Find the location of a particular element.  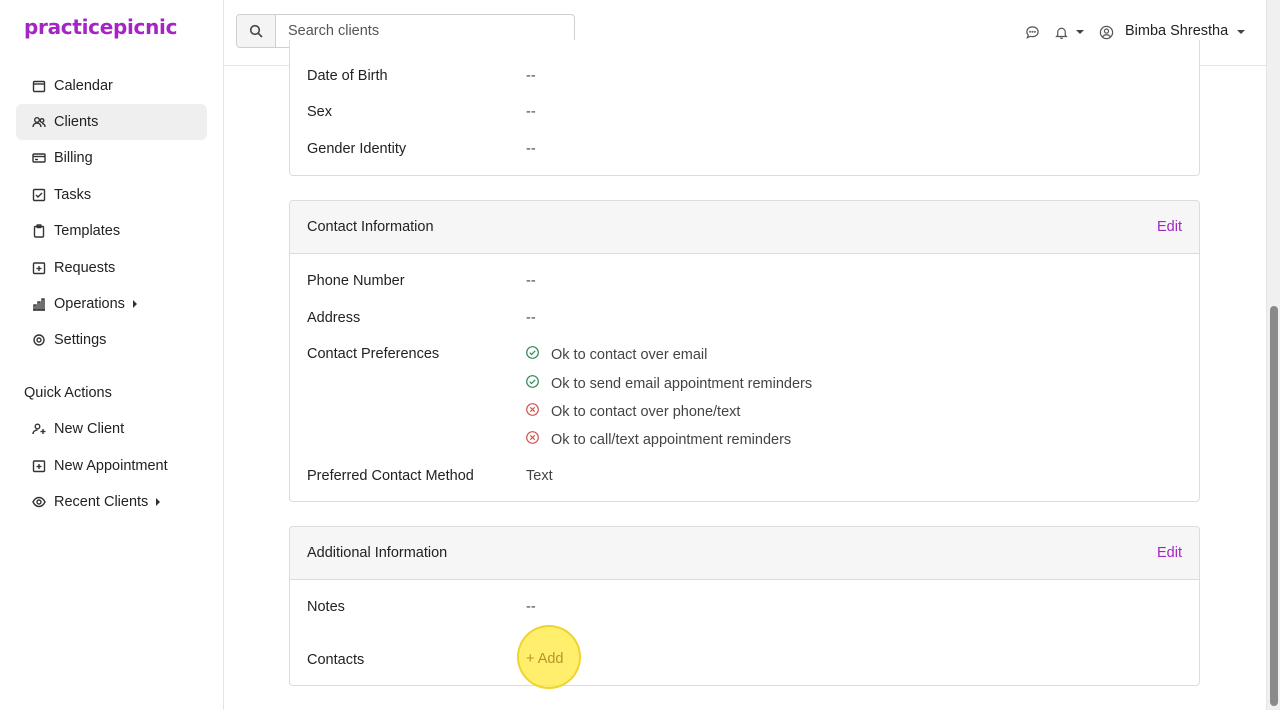

quick-actions-title: Quick Actions is located at coordinates (68, 393).